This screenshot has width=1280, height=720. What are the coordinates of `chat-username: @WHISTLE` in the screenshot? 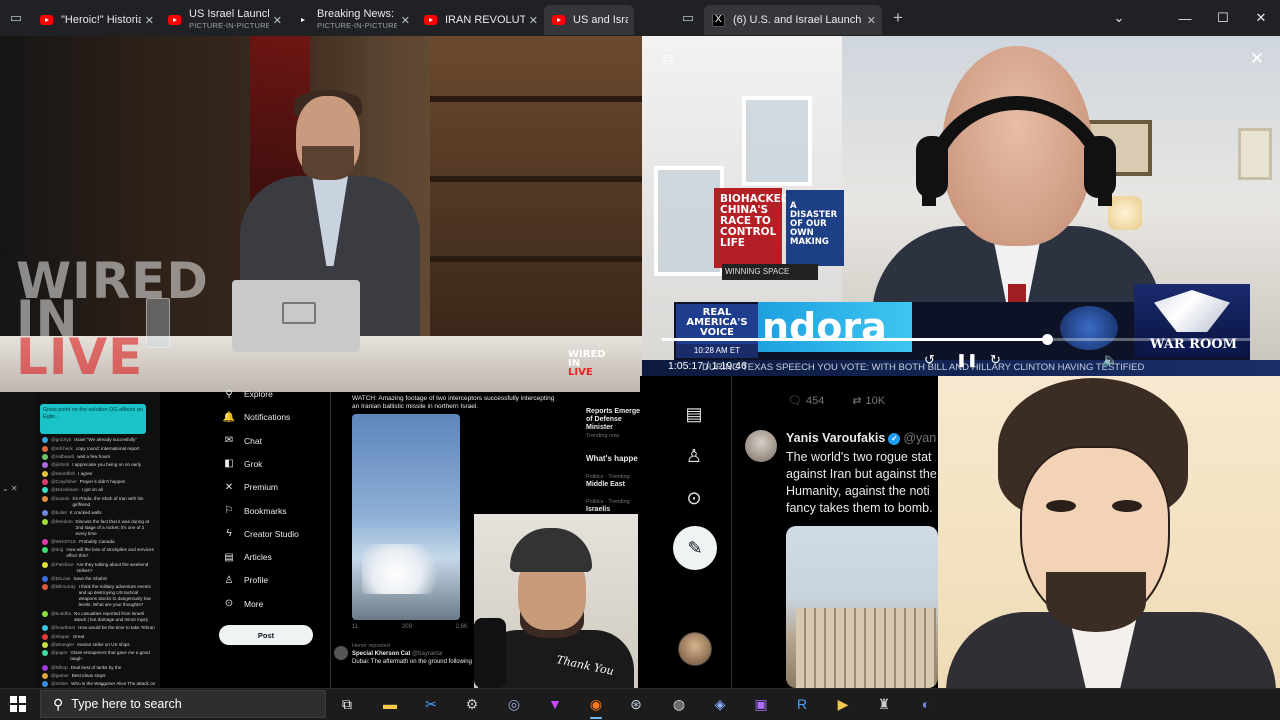 It's located at (63, 542).